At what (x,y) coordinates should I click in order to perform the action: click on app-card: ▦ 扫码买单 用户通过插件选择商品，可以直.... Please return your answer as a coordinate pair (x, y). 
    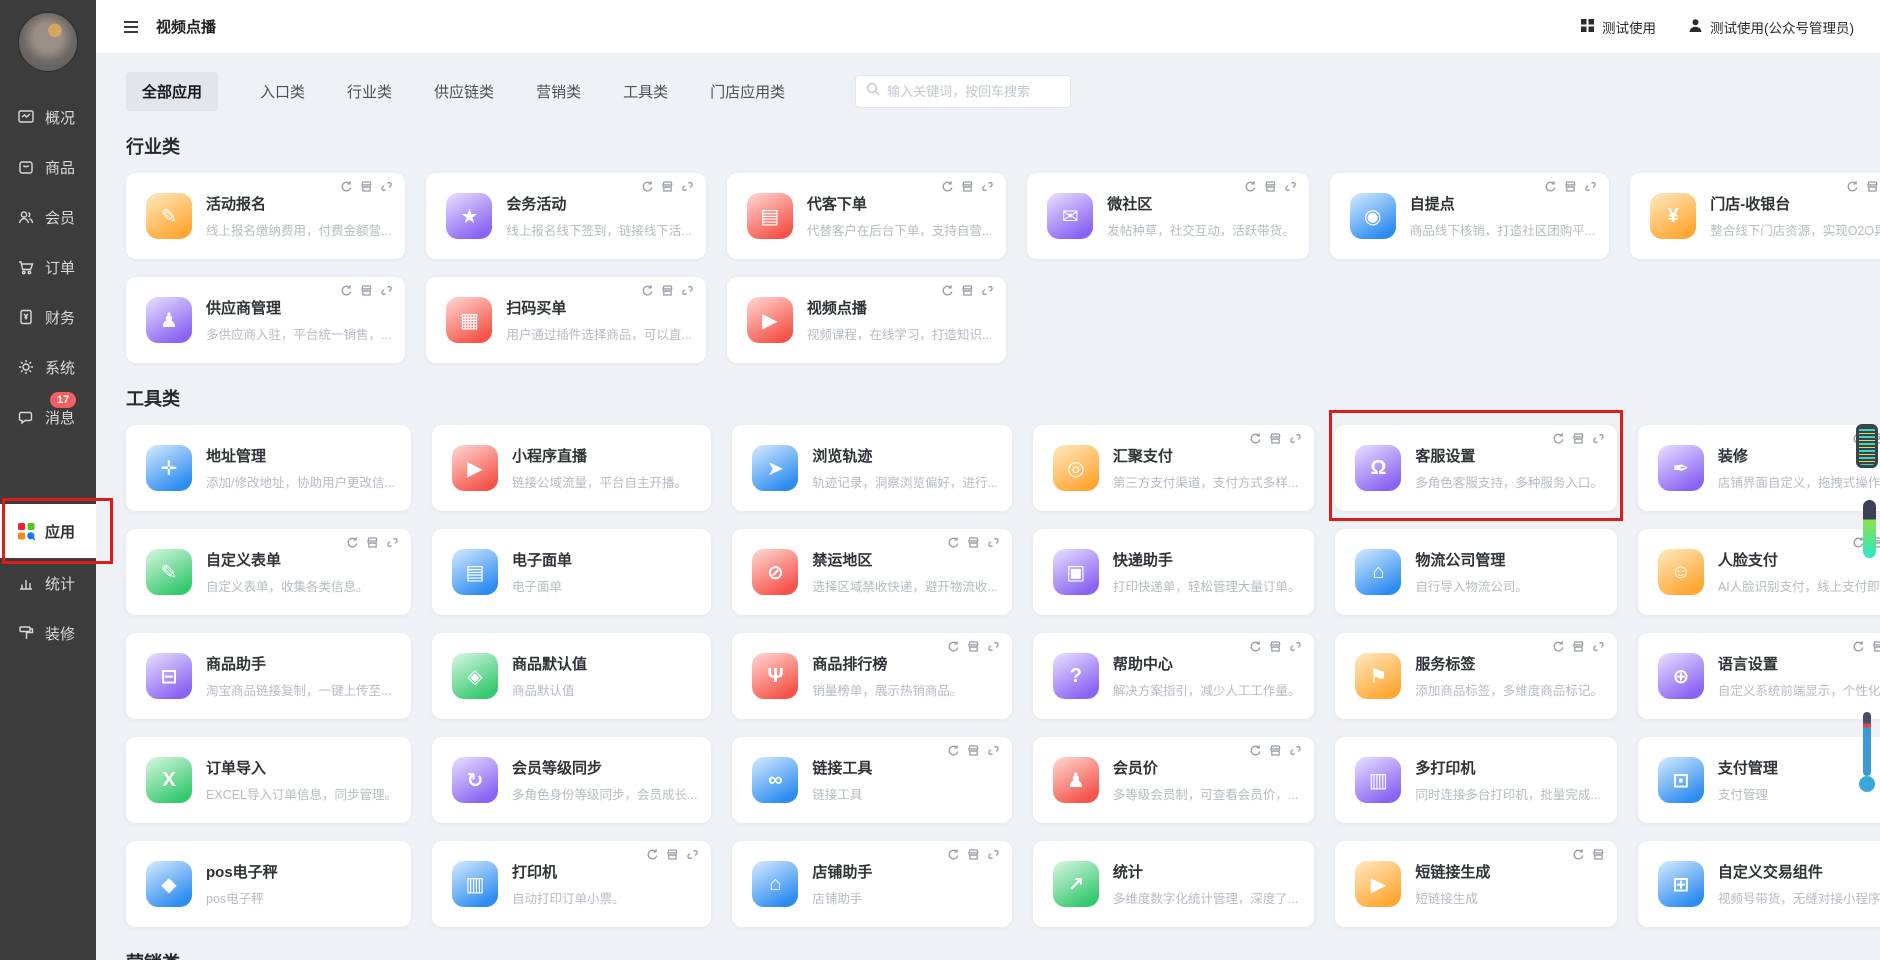
    Looking at the image, I should click on (566, 320).